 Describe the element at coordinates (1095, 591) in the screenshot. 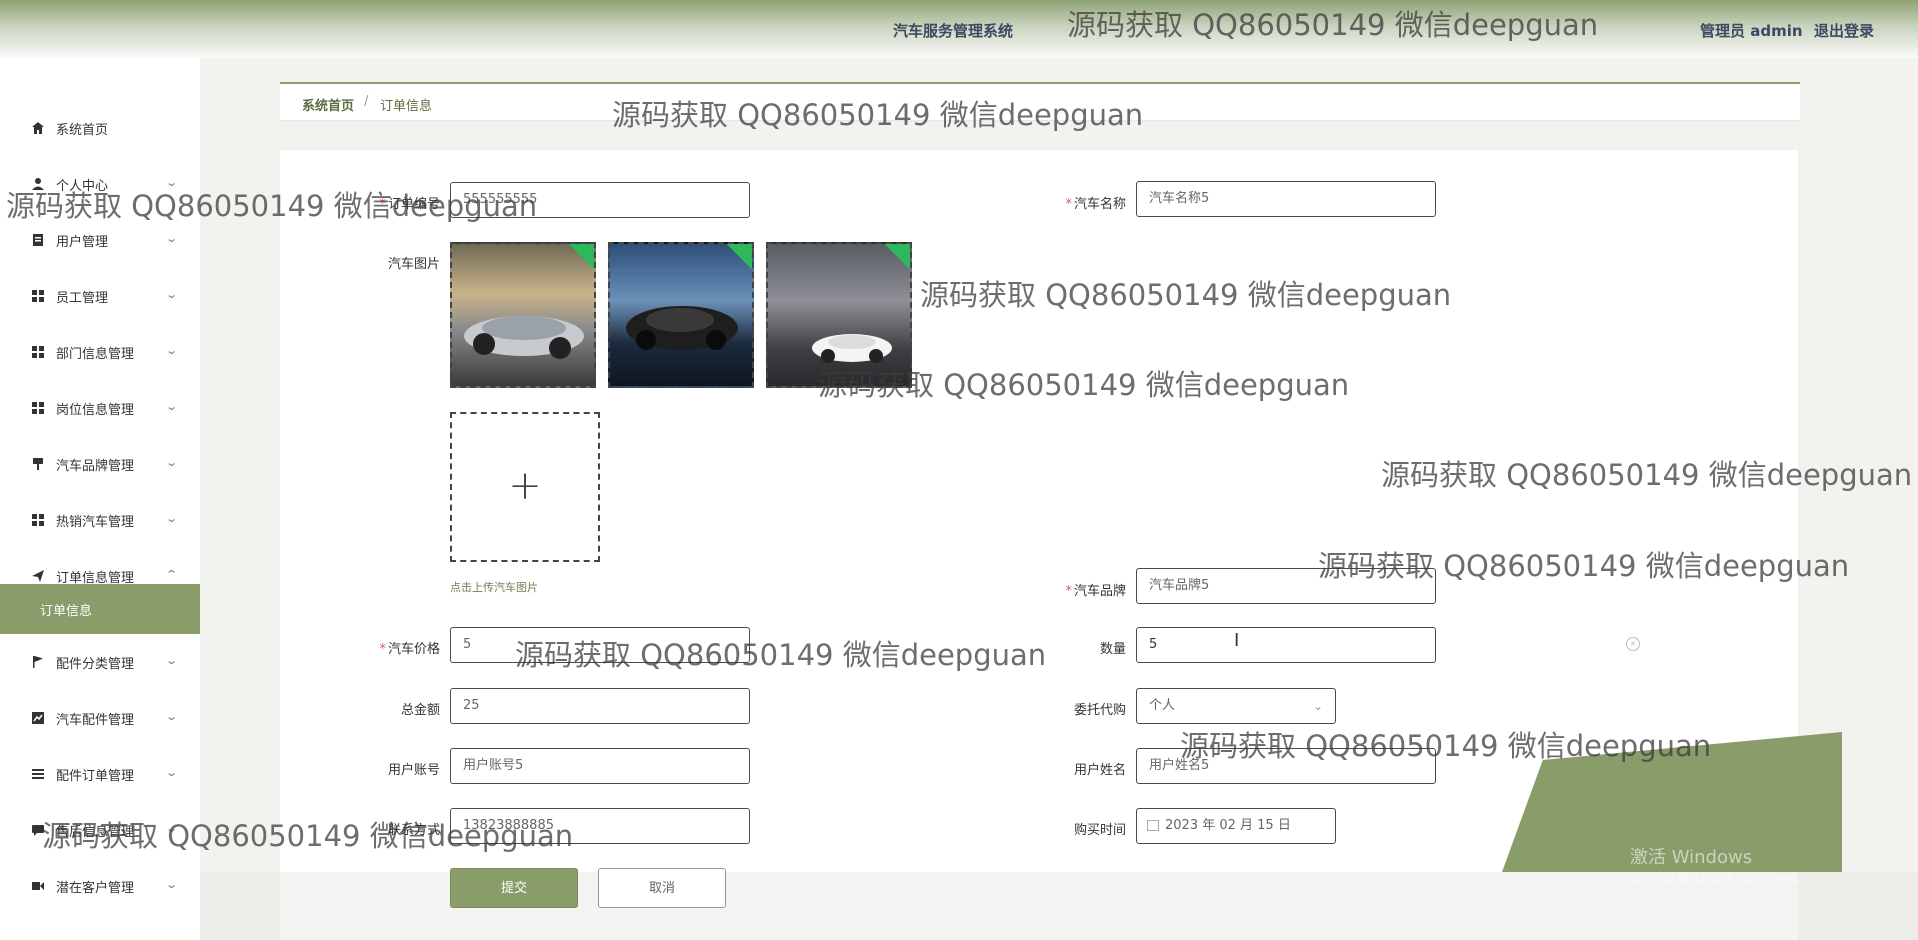

I see `car-brand-label: * 汽车品牌` at that location.